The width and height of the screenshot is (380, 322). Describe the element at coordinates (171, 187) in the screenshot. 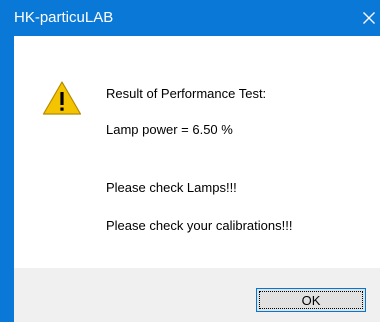

I see `check-lamps-text: Please check Lamps!!!` at that location.